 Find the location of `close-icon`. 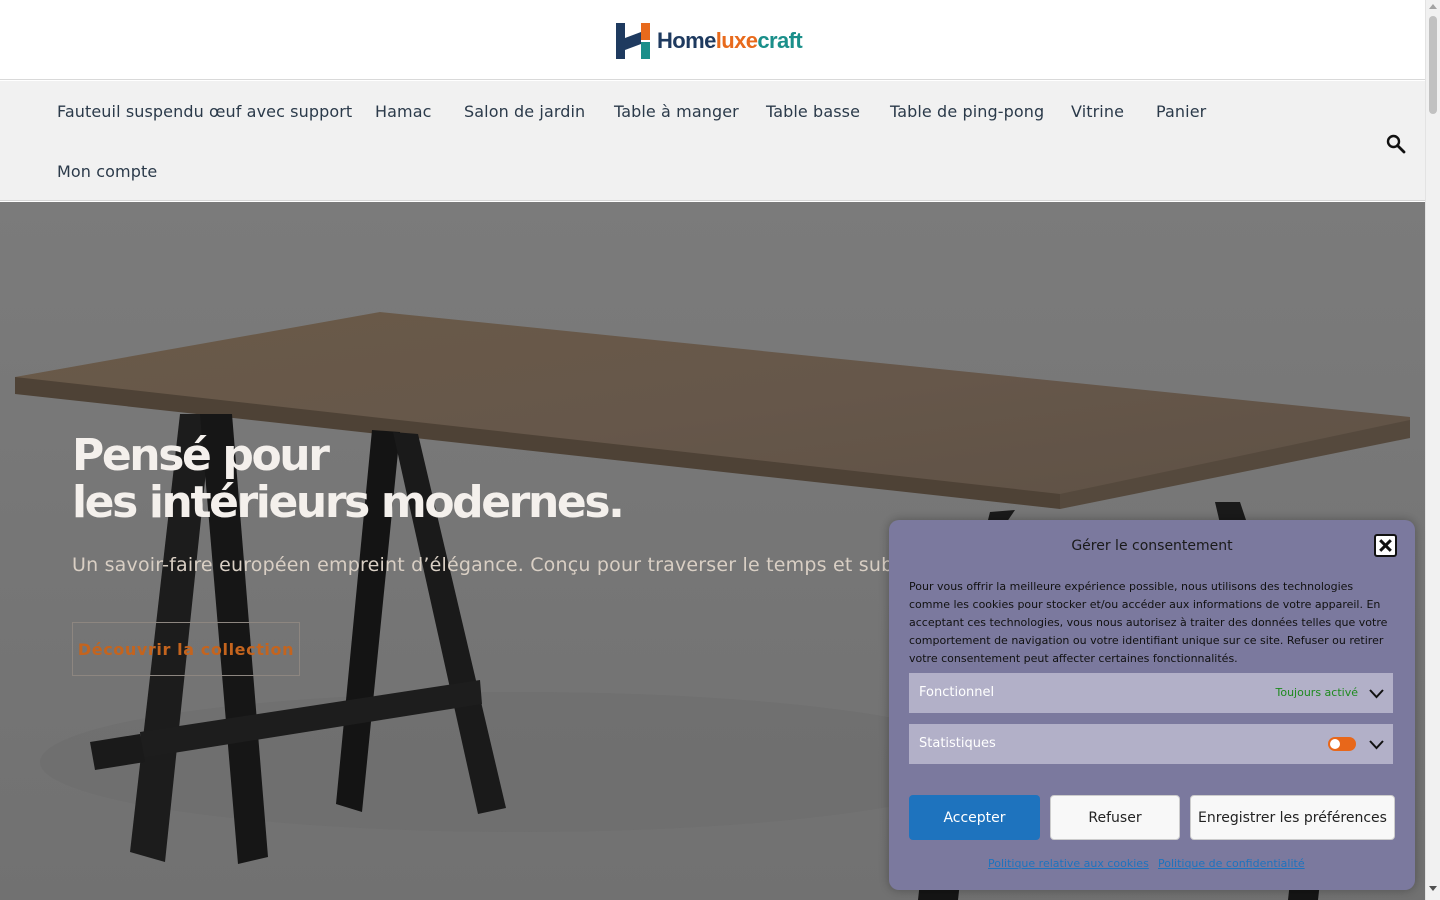

close-icon is located at coordinates (1385, 545).